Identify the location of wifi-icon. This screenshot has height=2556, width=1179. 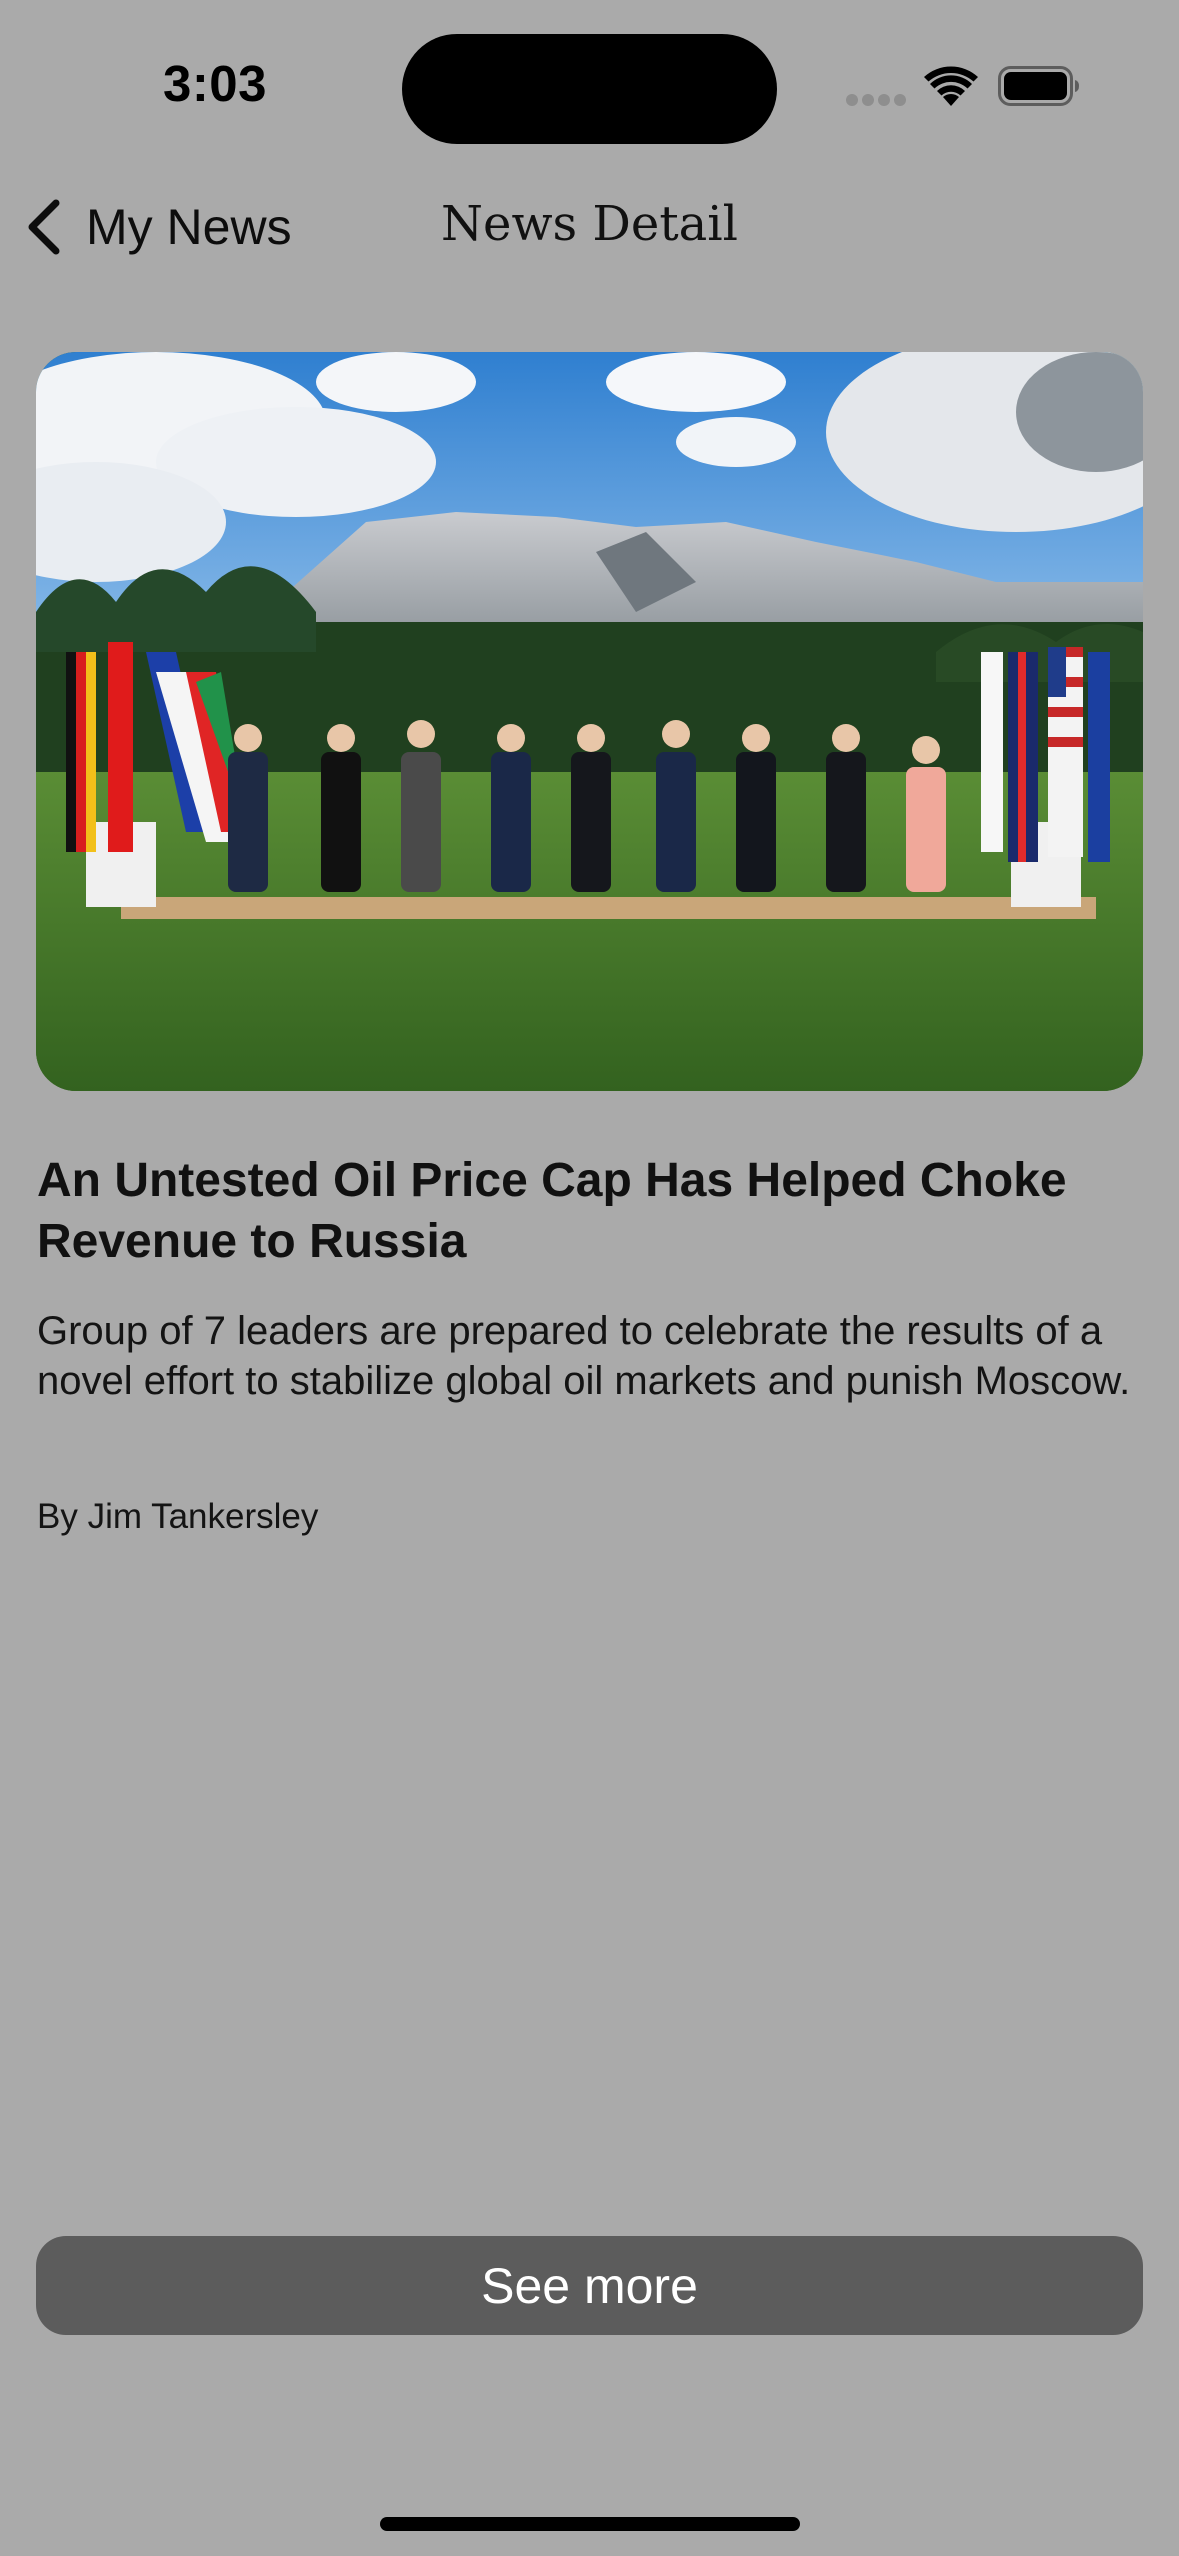
(951, 86).